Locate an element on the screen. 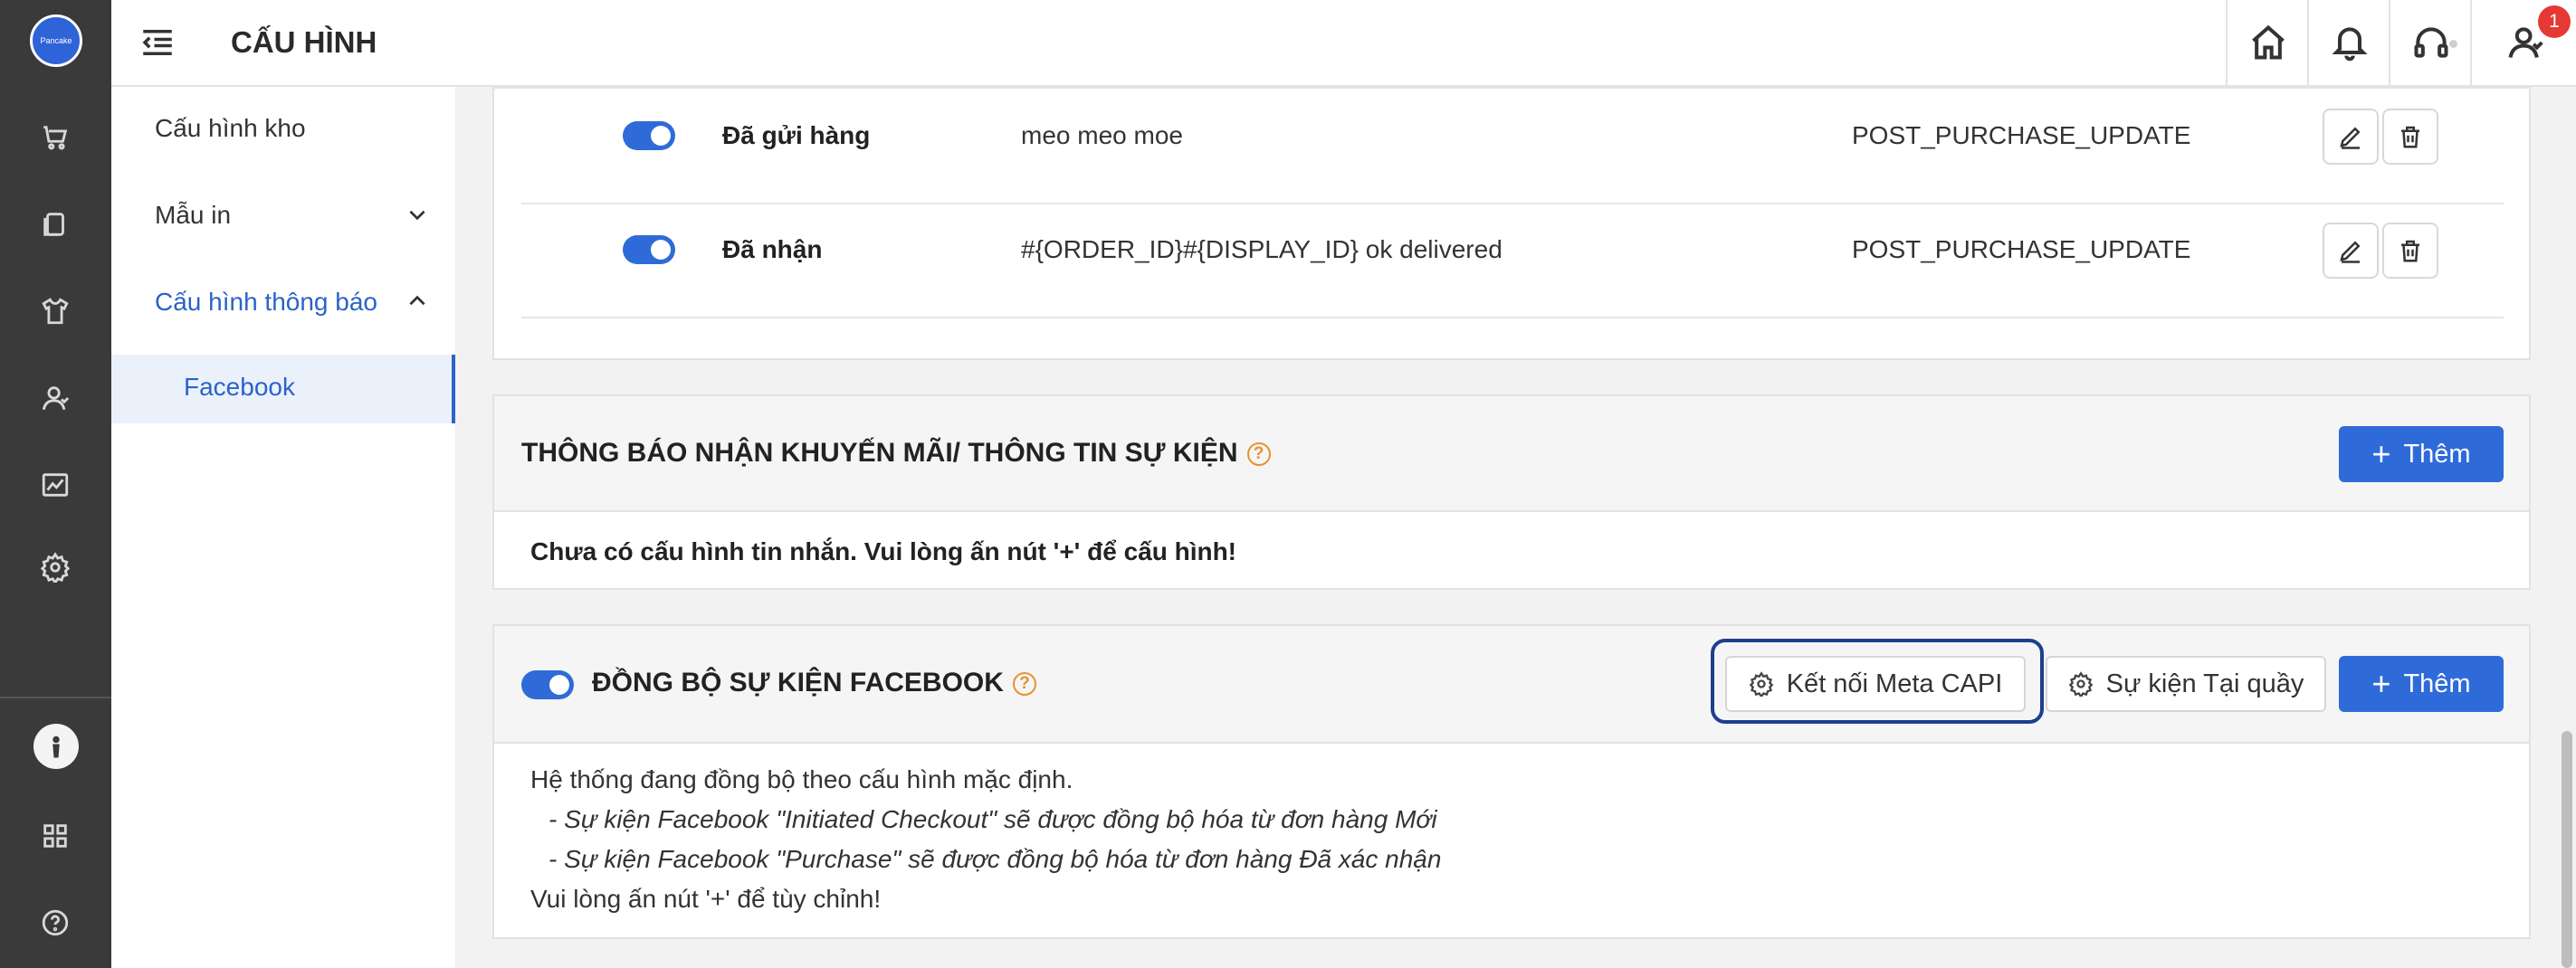 The image size is (2576, 968). chart-icon is located at coordinates (55, 485).